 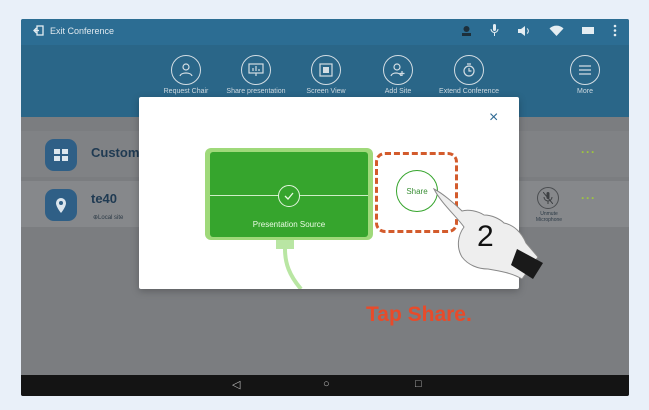 I want to click on check-icon, so click(x=289, y=196).